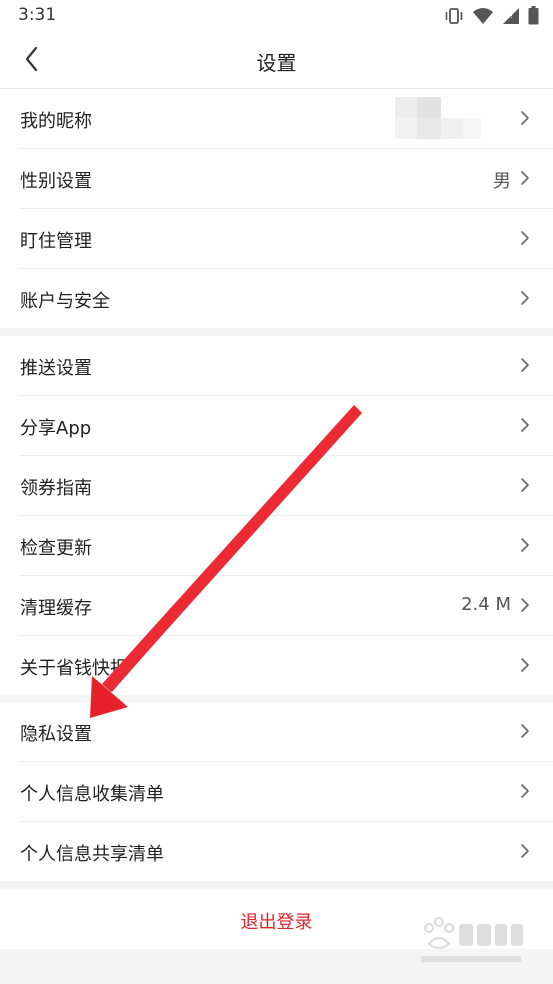 This screenshot has width=553, height=984. I want to click on row-label: 性别设置, so click(56, 181).